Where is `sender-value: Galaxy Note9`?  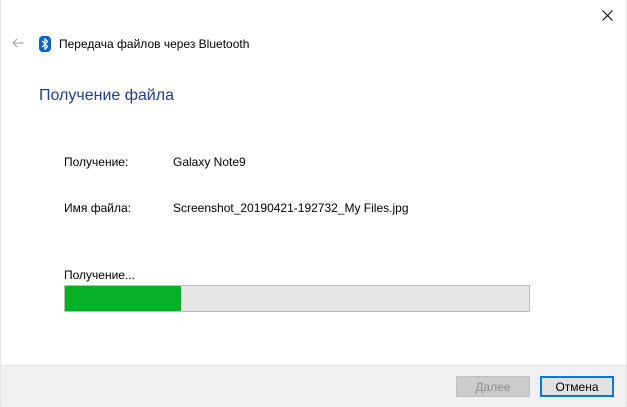 sender-value: Galaxy Note9 is located at coordinates (209, 162).